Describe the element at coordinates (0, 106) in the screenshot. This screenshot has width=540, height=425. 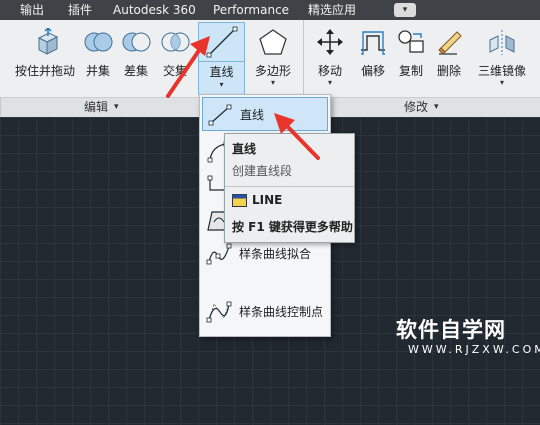
I see `panel-left-edge` at that location.